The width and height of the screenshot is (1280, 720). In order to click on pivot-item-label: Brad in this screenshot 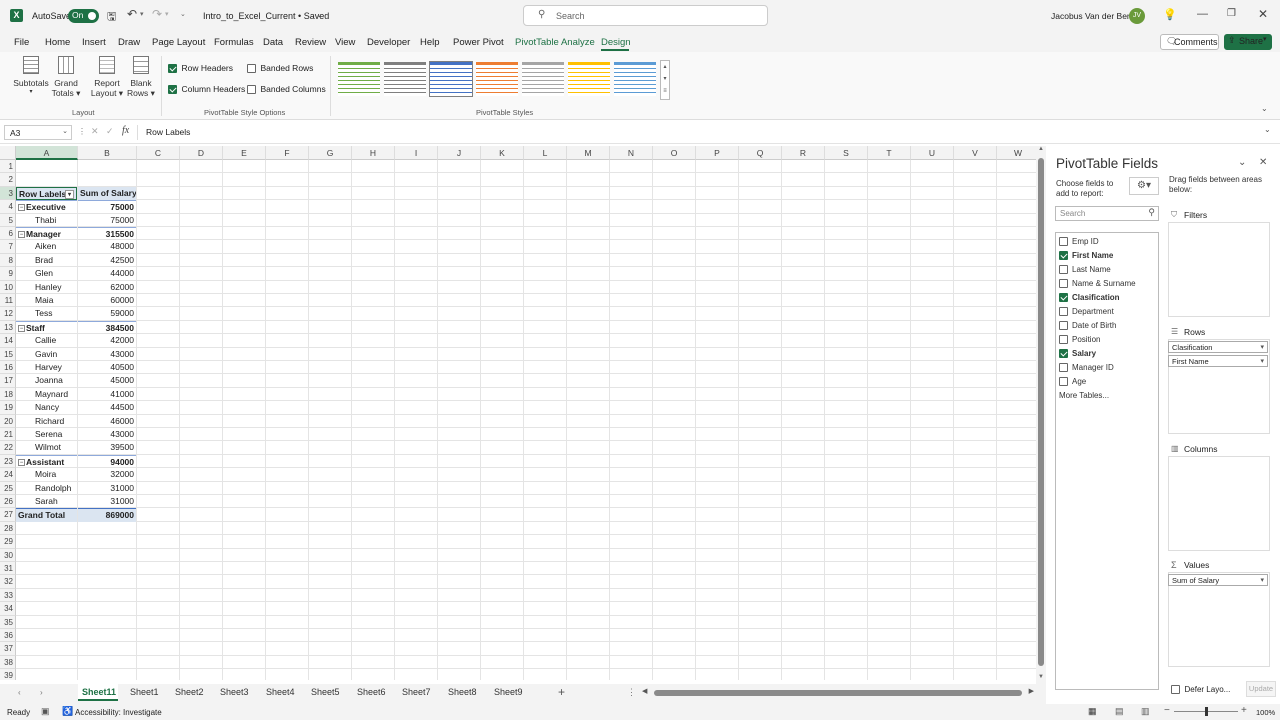, I will do `click(46, 260)`.